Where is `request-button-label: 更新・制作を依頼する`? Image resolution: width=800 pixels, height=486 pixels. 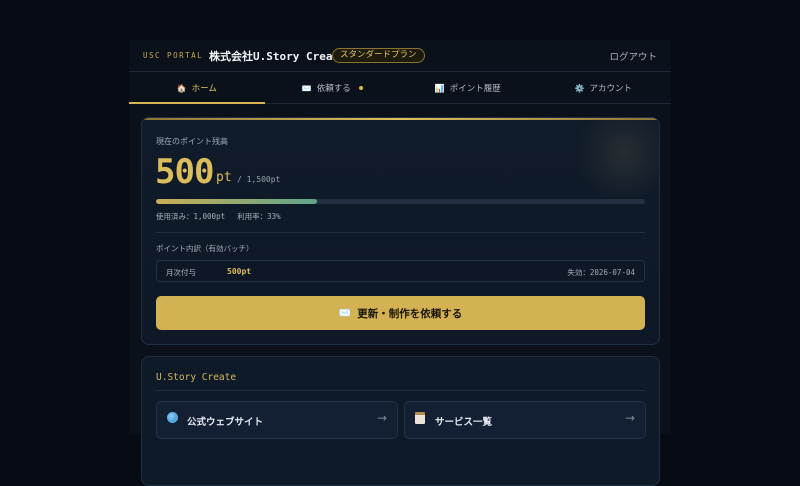 request-button-label: 更新・制作を依頼する is located at coordinates (410, 313).